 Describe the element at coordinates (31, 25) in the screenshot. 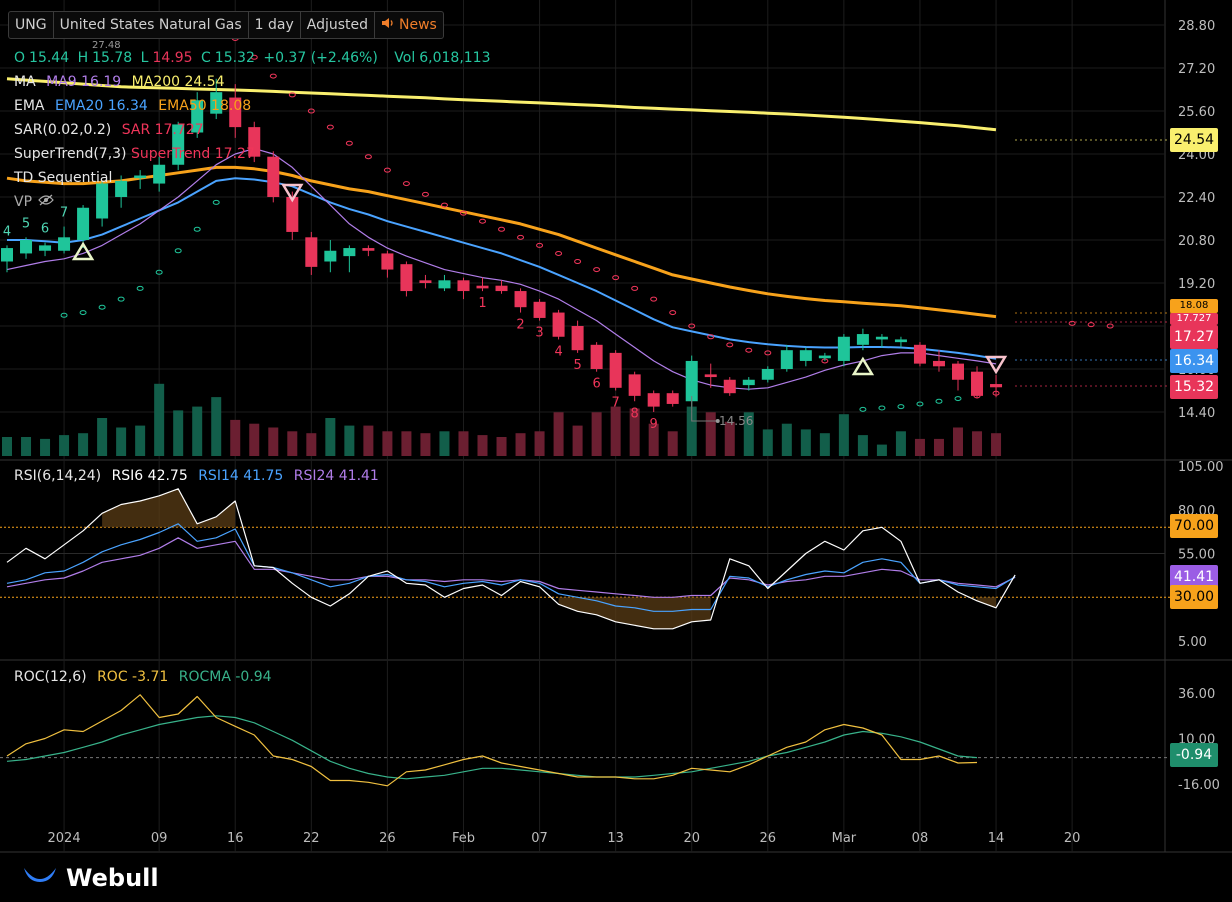

I see `symbol-ticker: UNG` at that location.